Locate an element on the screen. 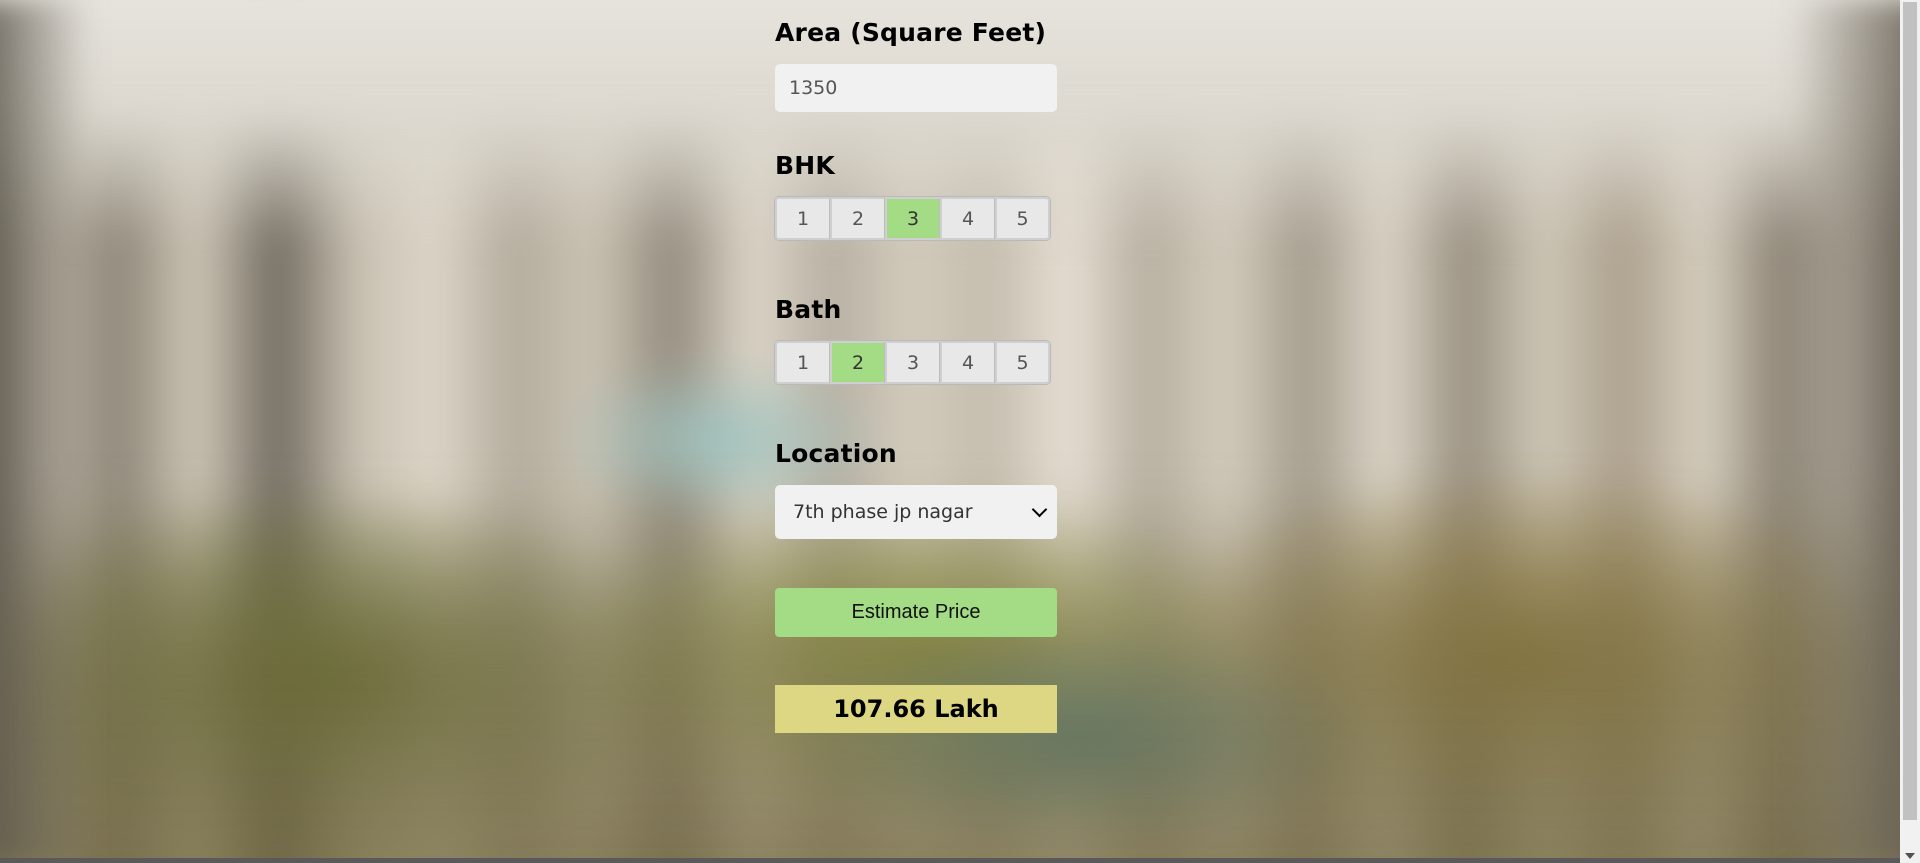  location-select: 7th phase jp nagar is located at coordinates (916, 512).